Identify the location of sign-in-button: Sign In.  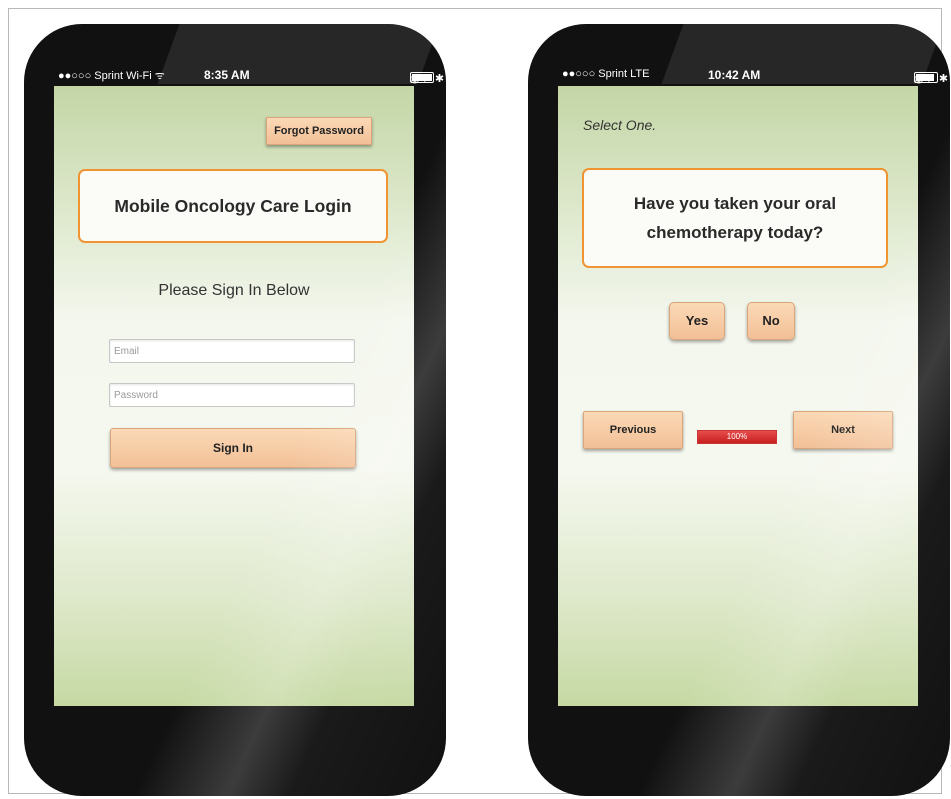
(233, 448).